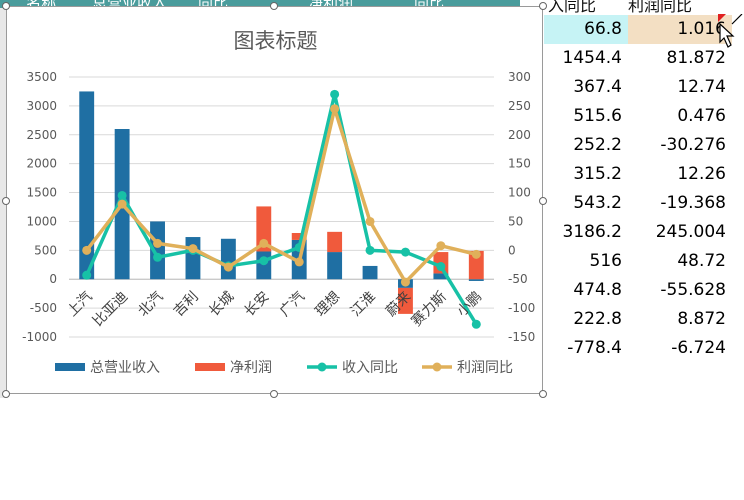 This screenshot has height=500, width=744. I want to click on cell-profit-yoy: -19.368, so click(680, 203).